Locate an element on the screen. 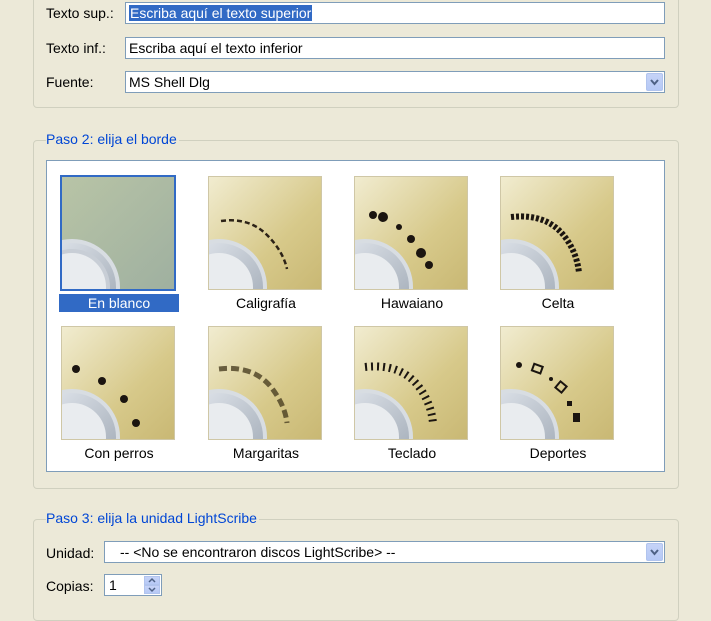 The width and height of the screenshot is (711, 621). border-tile-hawaiian: Hawaiano is located at coordinates (412, 249).